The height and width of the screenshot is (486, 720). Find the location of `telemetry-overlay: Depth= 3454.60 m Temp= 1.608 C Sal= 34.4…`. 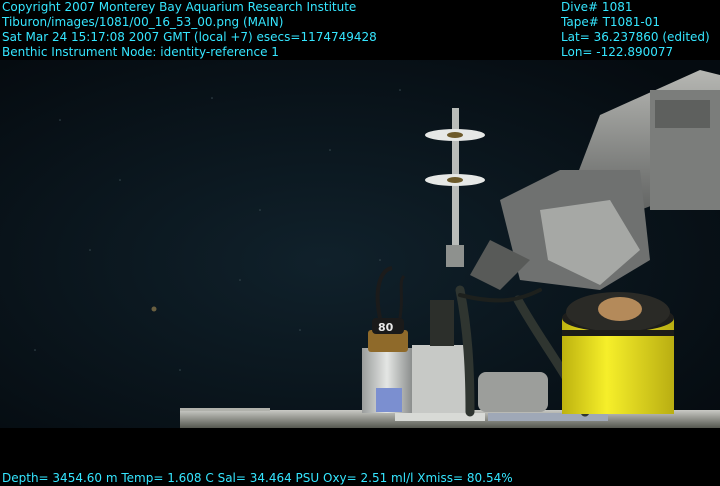

telemetry-overlay: Depth= 3454.60 m Temp= 1.608 C Sal= 34.4… is located at coordinates (257, 478).